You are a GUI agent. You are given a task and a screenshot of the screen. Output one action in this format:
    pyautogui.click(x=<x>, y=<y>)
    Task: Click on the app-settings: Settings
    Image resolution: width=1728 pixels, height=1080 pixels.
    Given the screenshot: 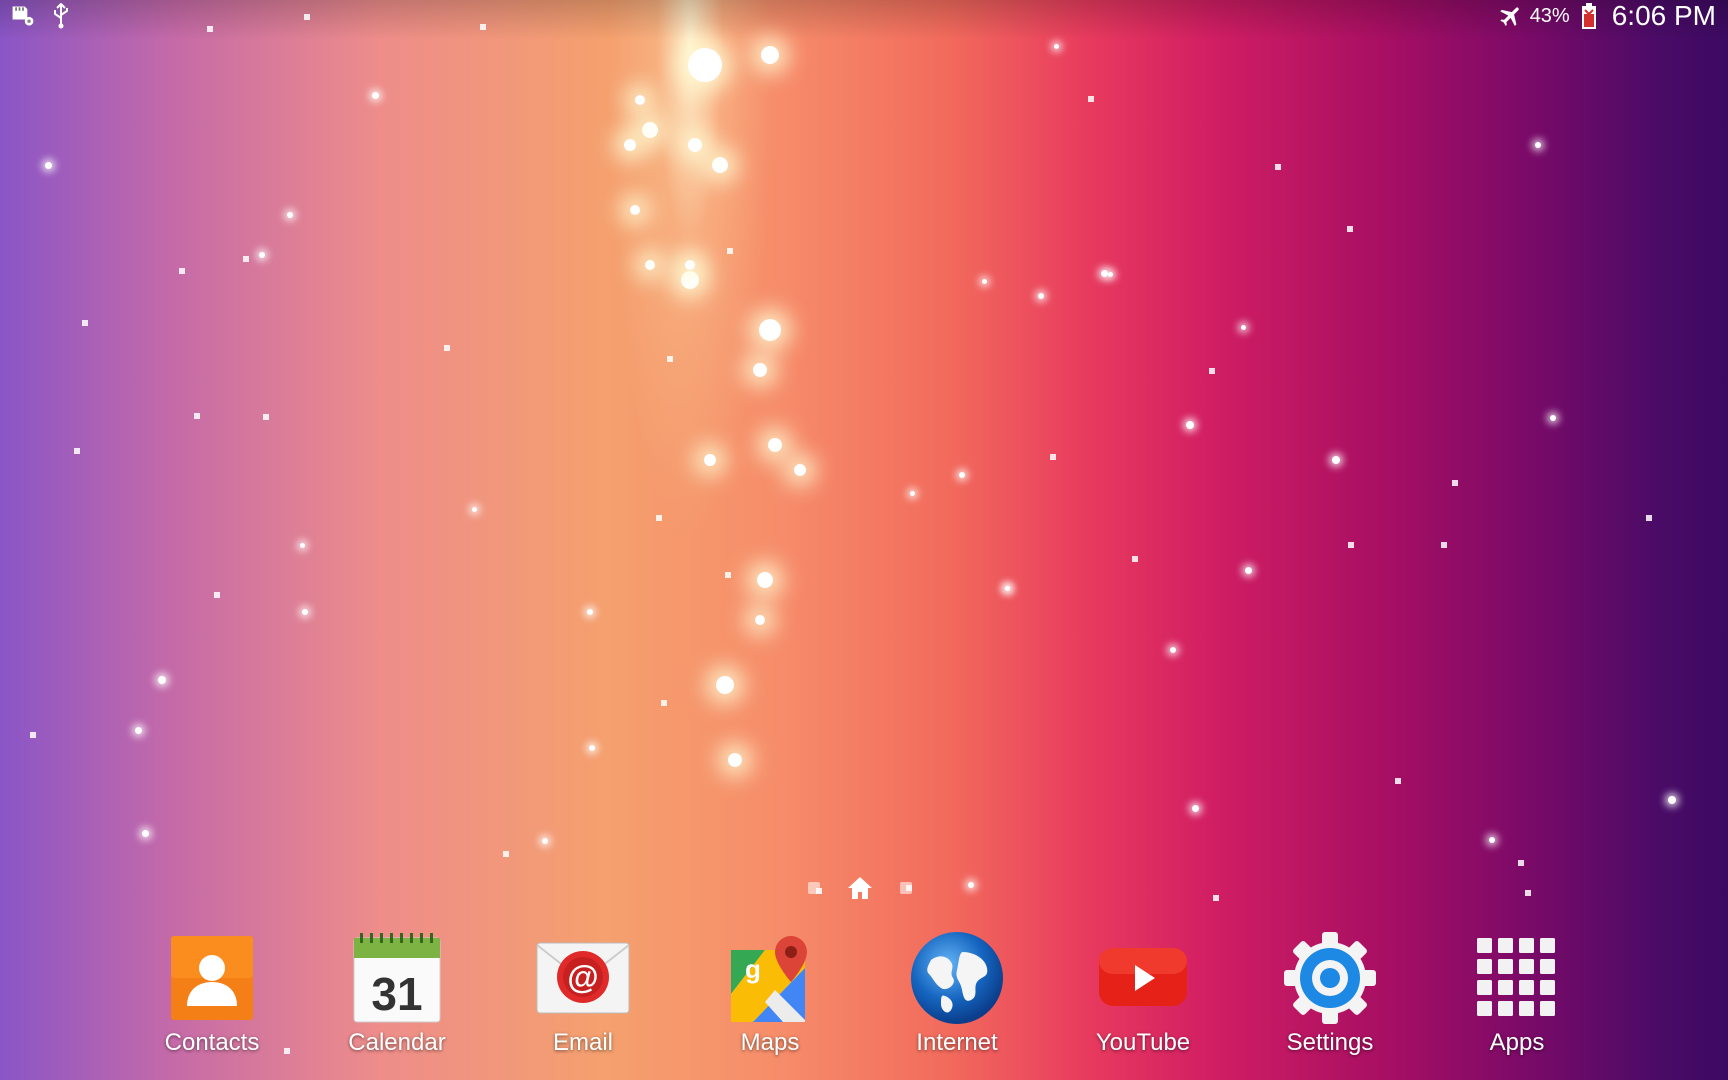 What is the action you would take?
    pyautogui.click(x=1330, y=993)
    